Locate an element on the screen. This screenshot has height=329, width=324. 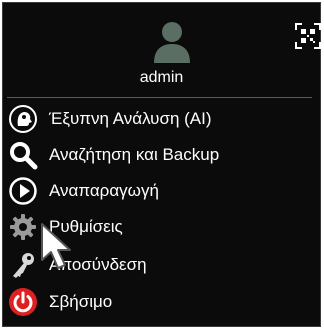
search-icon is located at coordinates (23, 155).